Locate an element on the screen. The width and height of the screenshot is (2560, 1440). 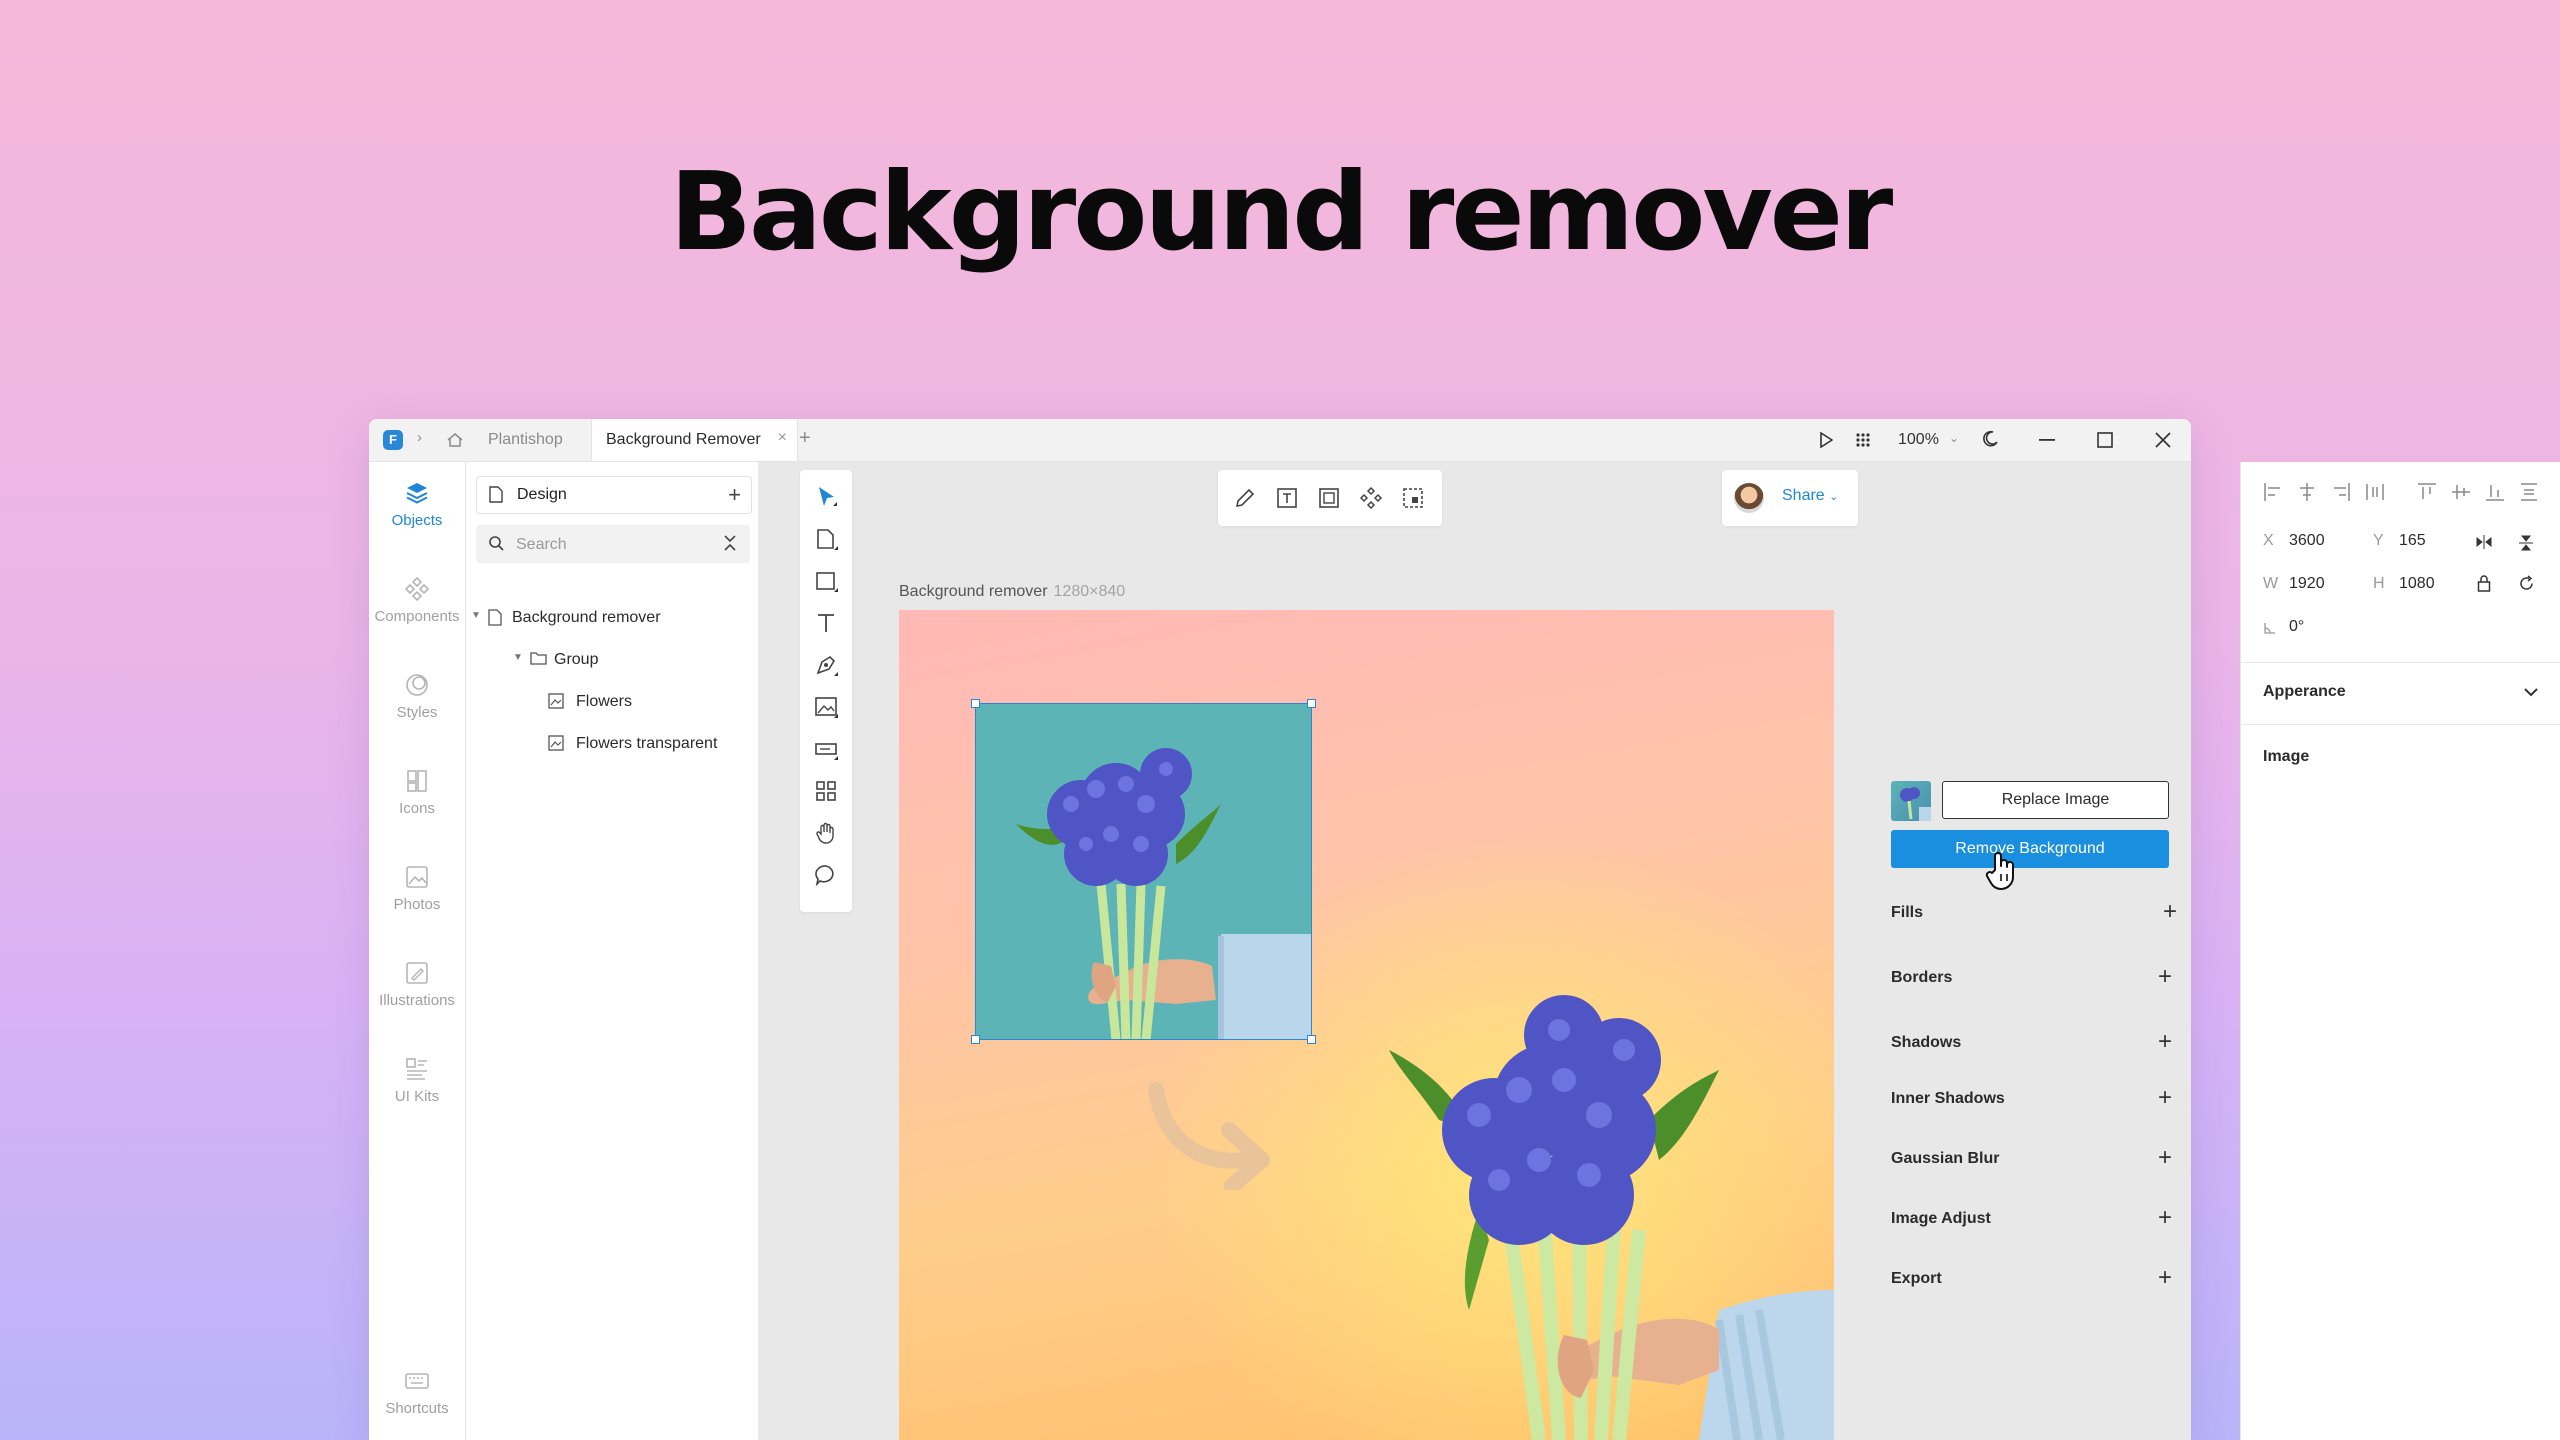
layer-row-group: ▼ Group is located at coordinates (612, 660).